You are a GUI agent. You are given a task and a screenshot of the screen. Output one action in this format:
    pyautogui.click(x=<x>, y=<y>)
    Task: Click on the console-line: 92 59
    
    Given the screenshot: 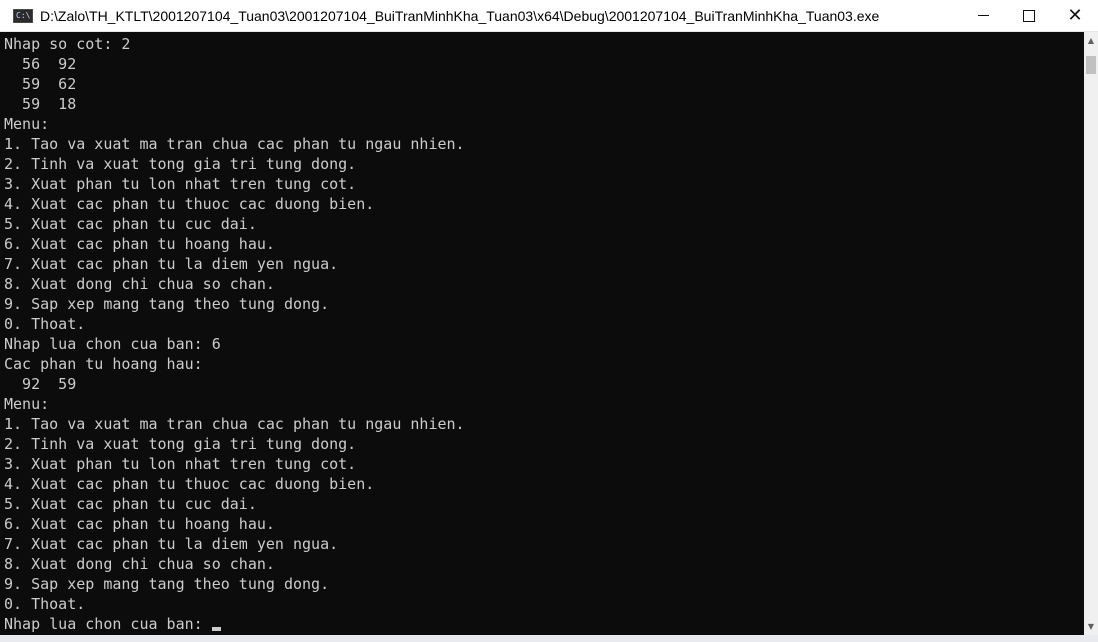 What is the action you would take?
    pyautogui.click(x=40, y=384)
    